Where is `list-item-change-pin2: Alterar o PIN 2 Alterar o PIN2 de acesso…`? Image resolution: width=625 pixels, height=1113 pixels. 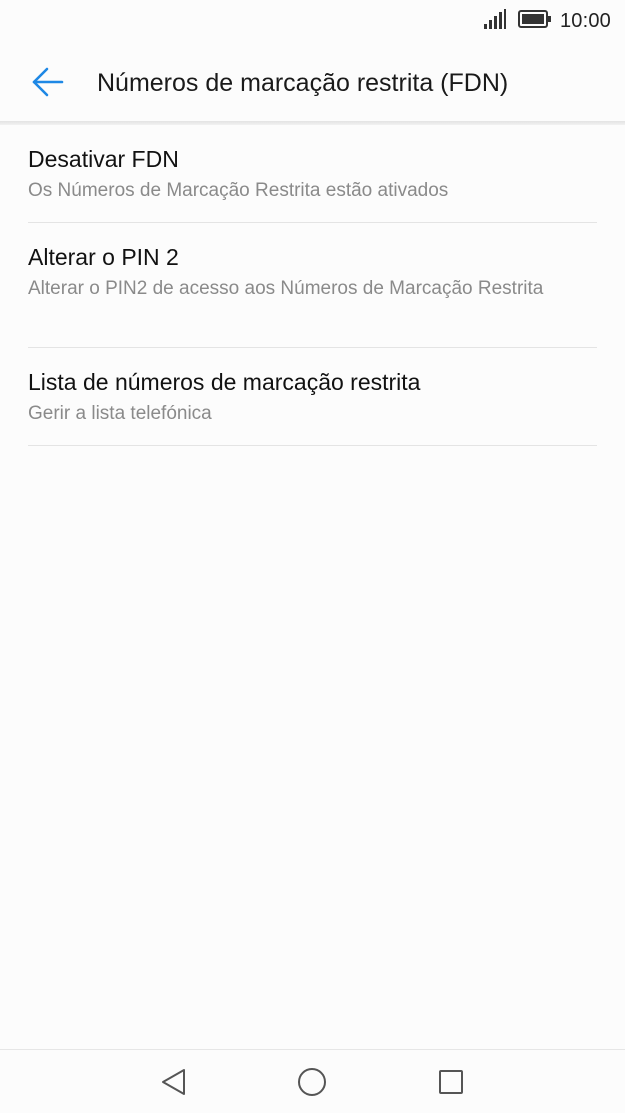 list-item-change-pin2: Alterar o PIN 2 Alterar o PIN2 de acesso… is located at coordinates (312, 285).